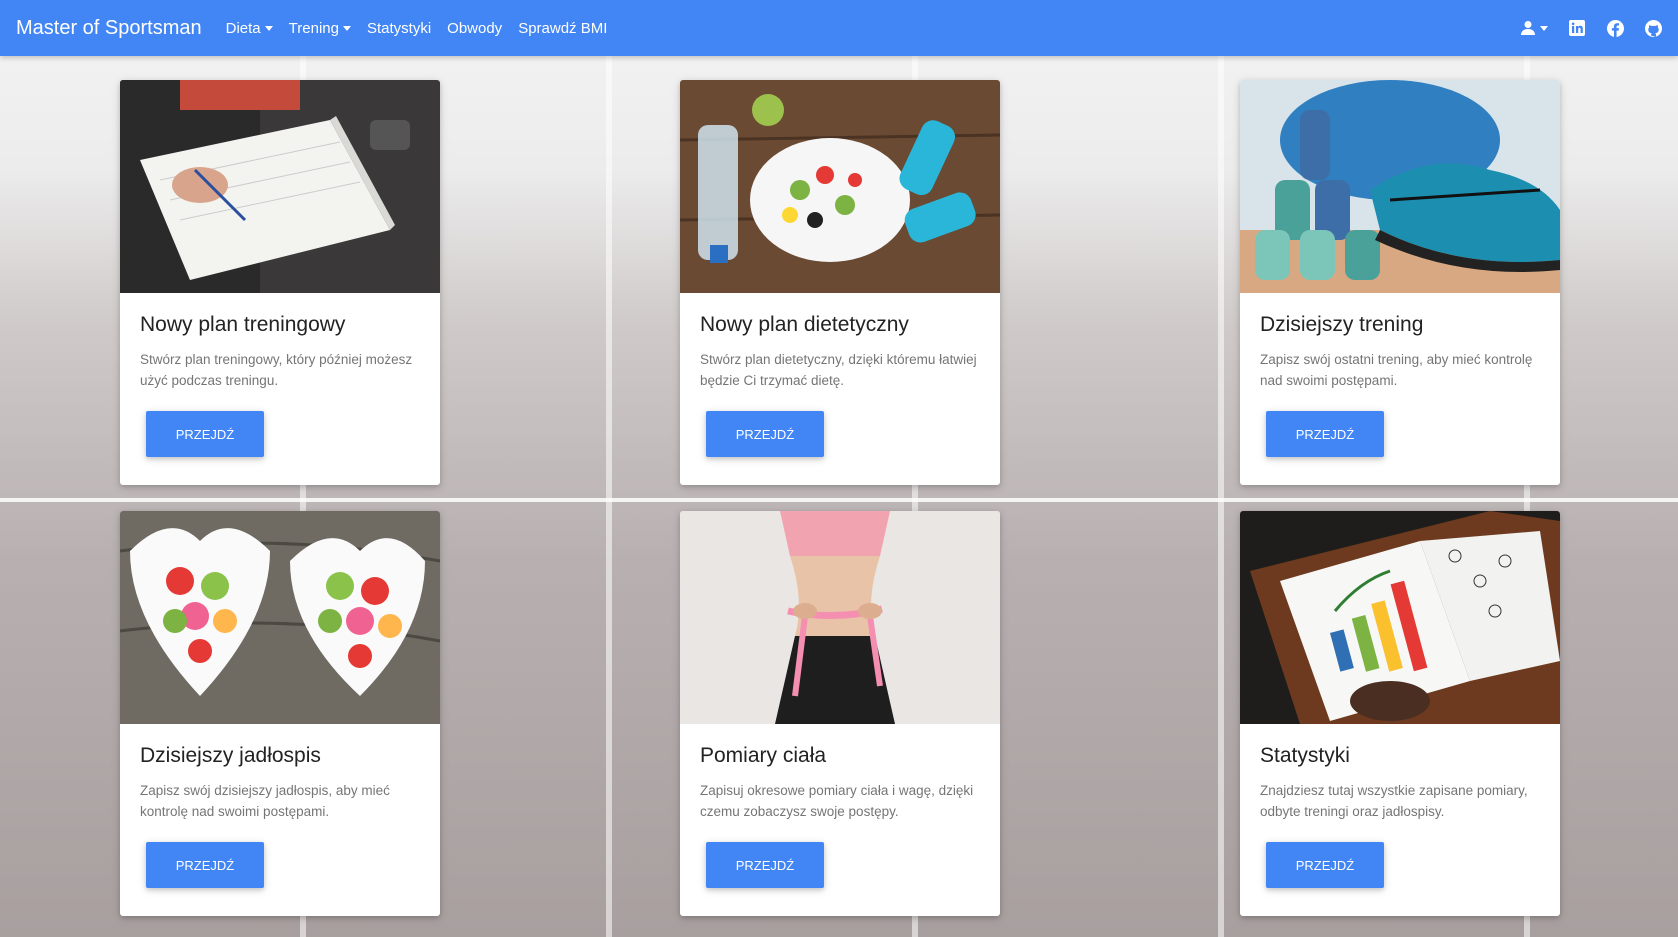 The width and height of the screenshot is (1678, 937). I want to click on facebook-icon, so click(1615, 28).